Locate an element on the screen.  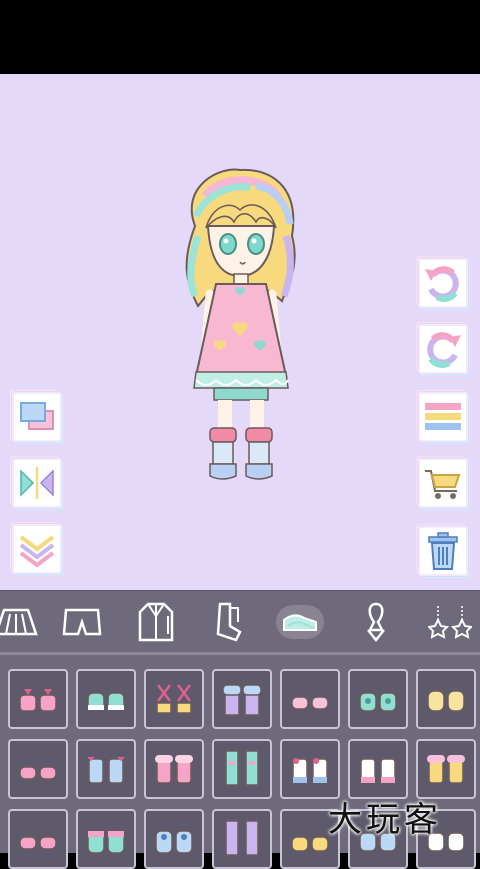
mirror-flip-button is located at coordinates (37, 483).